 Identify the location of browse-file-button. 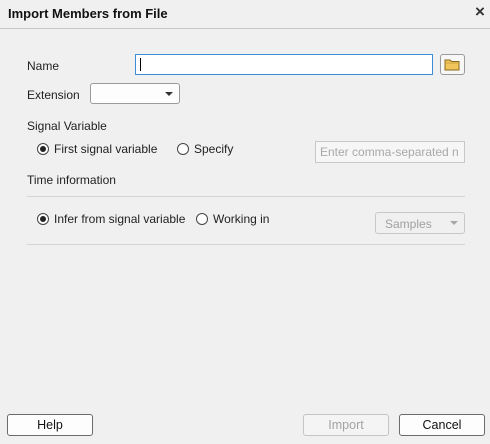
(452, 64).